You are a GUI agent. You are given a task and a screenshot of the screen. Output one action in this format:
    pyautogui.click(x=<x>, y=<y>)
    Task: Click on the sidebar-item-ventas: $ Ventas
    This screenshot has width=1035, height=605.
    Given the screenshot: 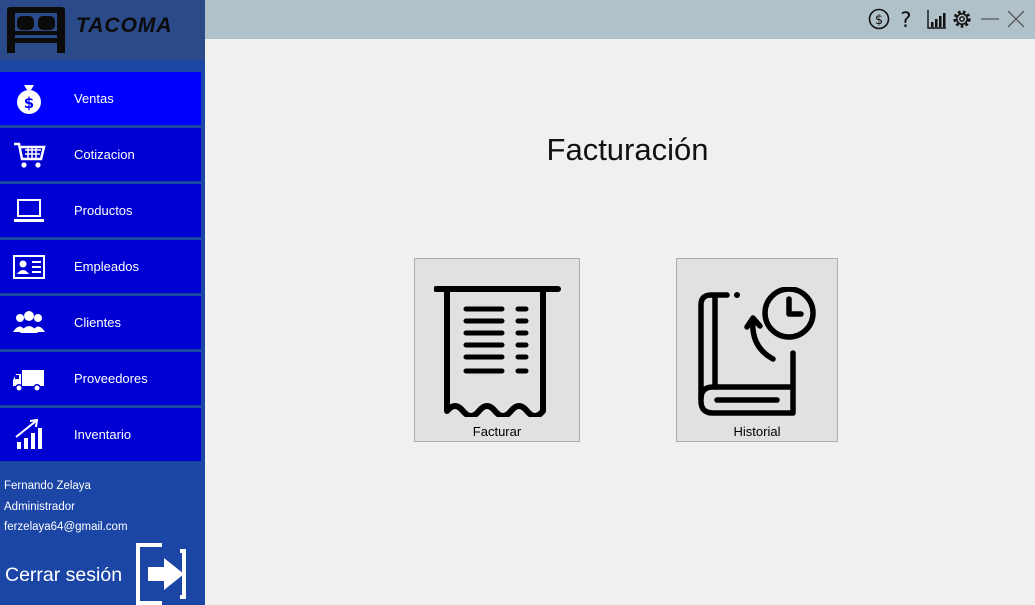 What is the action you would take?
    pyautogui.click(x=100, y=98)
    